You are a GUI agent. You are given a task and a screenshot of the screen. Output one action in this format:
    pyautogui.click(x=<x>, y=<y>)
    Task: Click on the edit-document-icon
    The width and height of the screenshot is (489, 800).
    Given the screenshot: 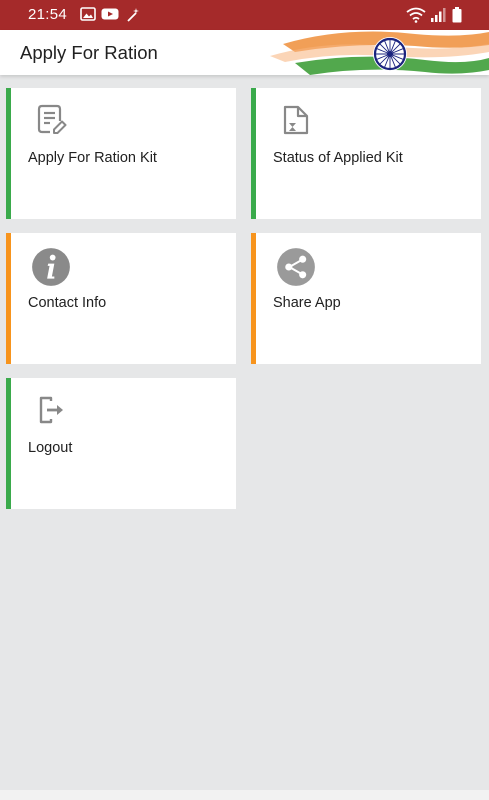 What is the action you would take?
    pyautogui.click(x=52, y=119)
    